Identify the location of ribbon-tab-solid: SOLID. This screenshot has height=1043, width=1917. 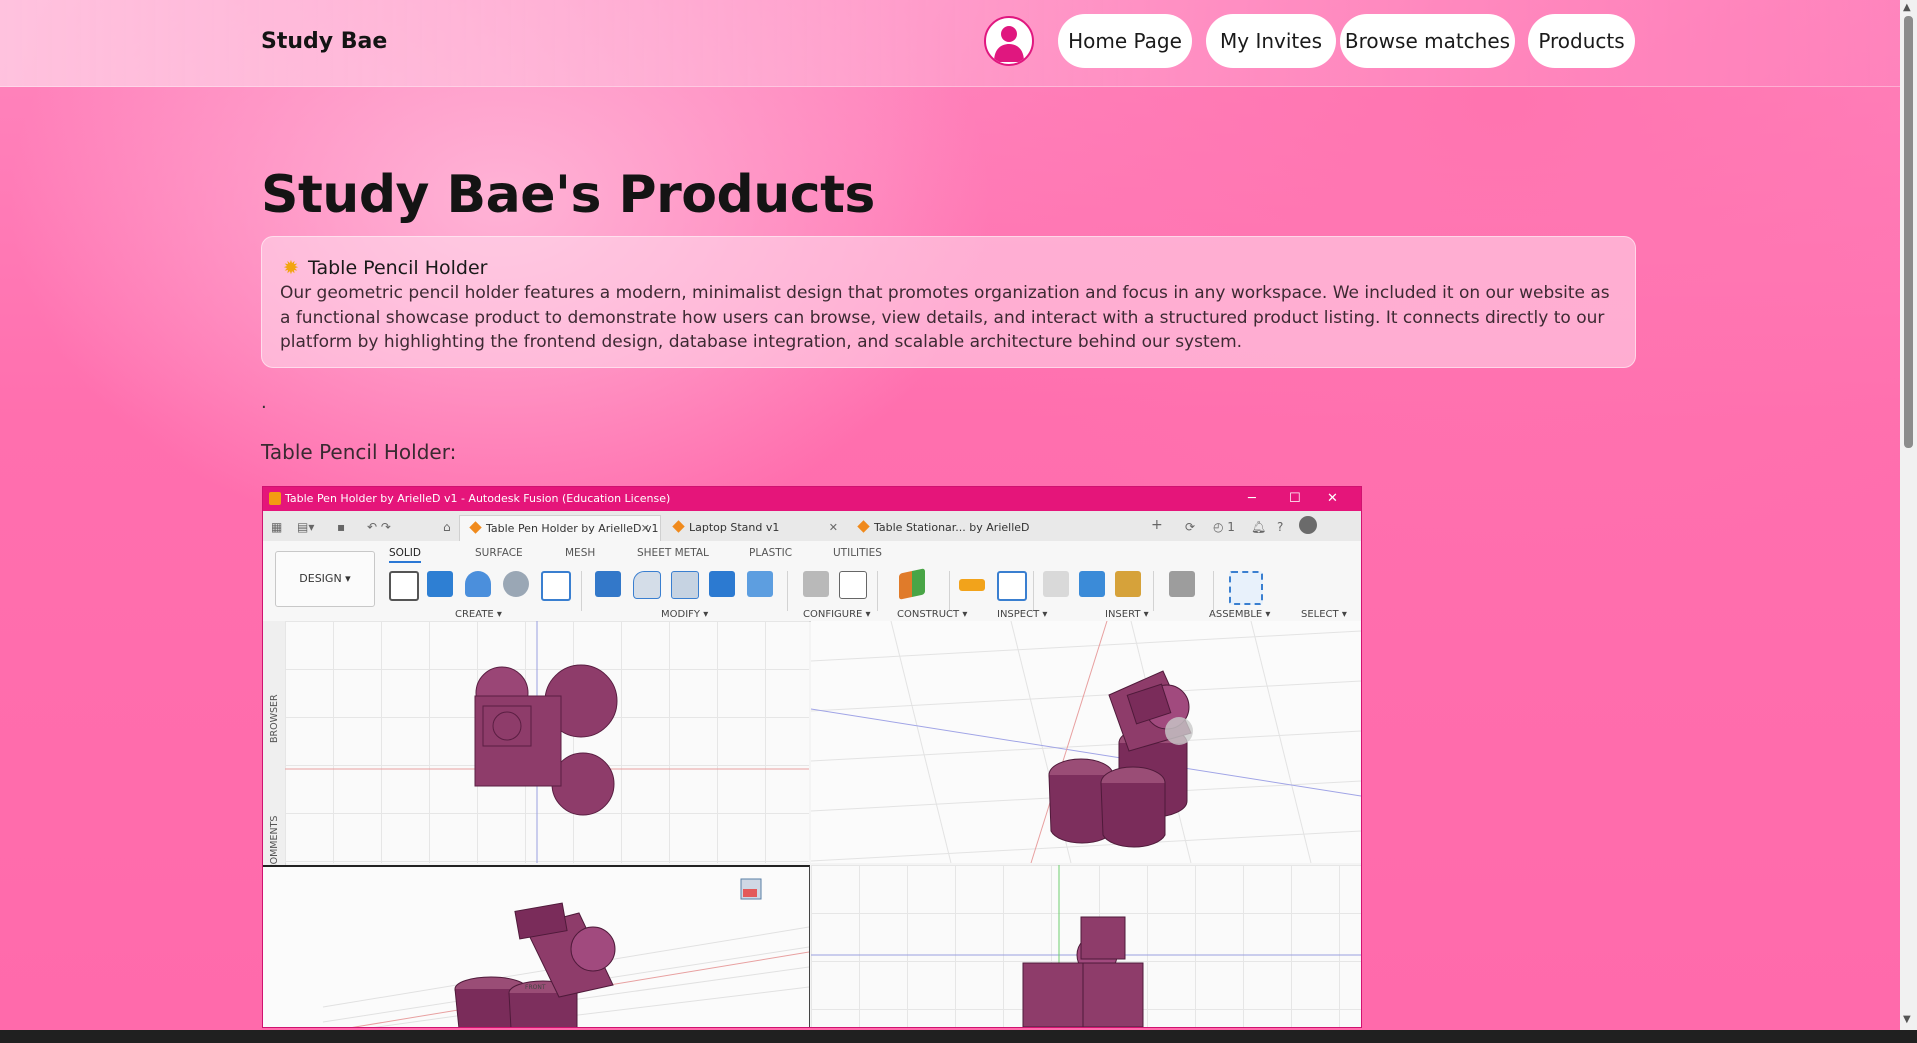
(405, 555).